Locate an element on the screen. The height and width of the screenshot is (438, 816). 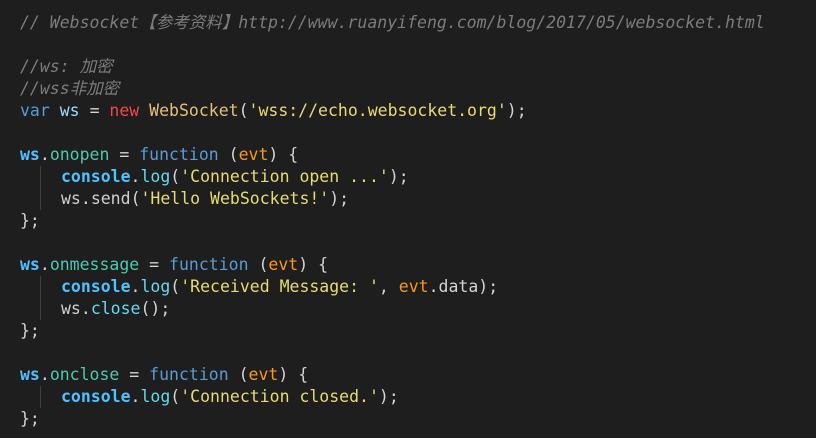
code-token-comment: //wss非加密 is located at coordinates (70, 88).